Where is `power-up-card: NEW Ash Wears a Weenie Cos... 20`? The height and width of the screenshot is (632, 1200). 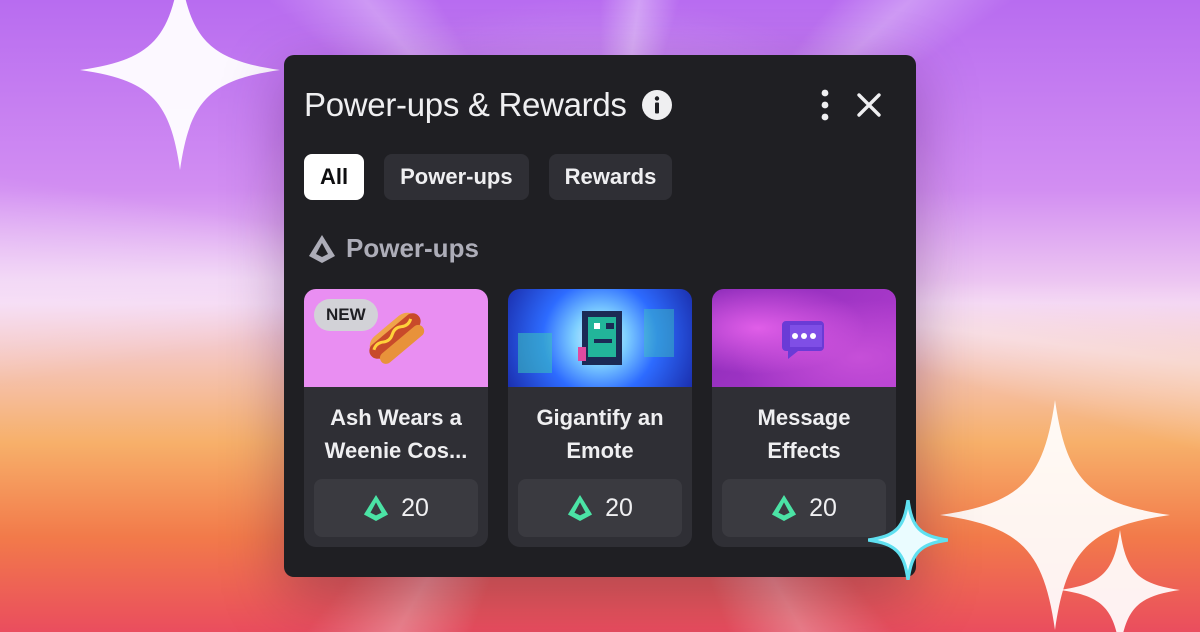
power-up-card: NEW Ash Wears a Weenie Cos... 20 is located at coordinates (396, 418).